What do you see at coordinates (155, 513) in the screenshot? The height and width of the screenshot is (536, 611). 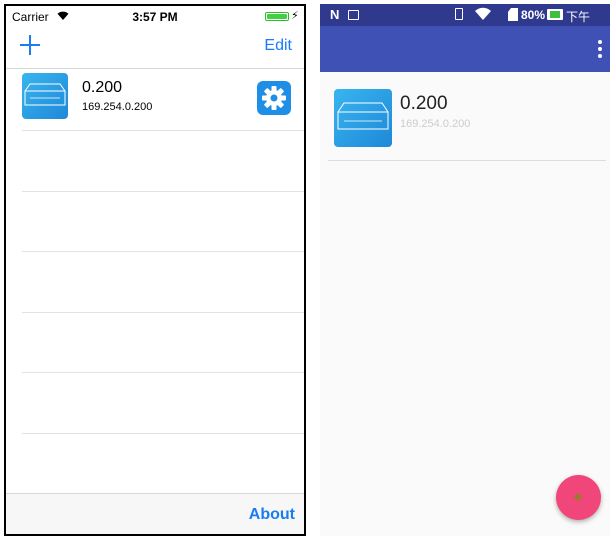 I see `ios-toolbar: About` at bounding box center [155, 513].